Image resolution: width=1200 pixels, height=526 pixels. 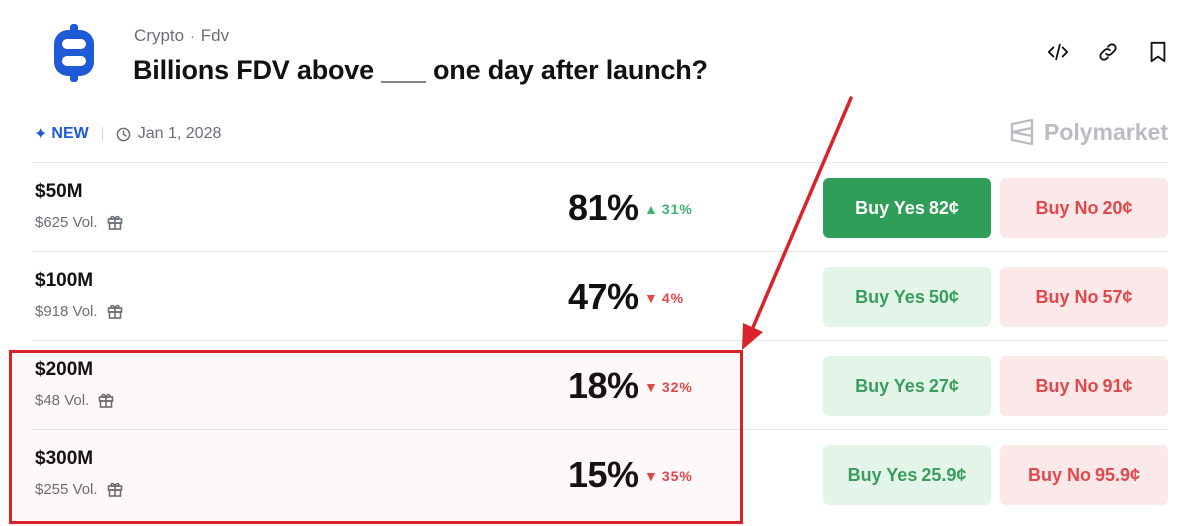 What do you see at coordinates (41, 134) in the screenshot?
I see `sparkle-icon: ✦` at bounding box center [41, 134].